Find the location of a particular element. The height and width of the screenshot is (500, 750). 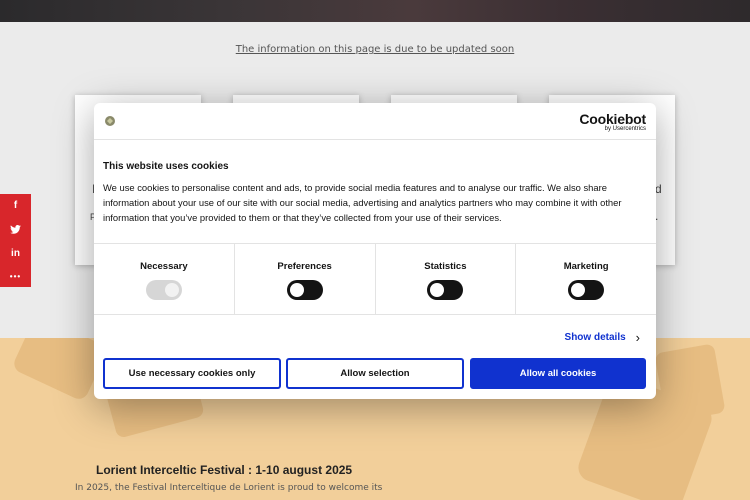

show-details-link: Show details › is located at coordinates (602, 337).